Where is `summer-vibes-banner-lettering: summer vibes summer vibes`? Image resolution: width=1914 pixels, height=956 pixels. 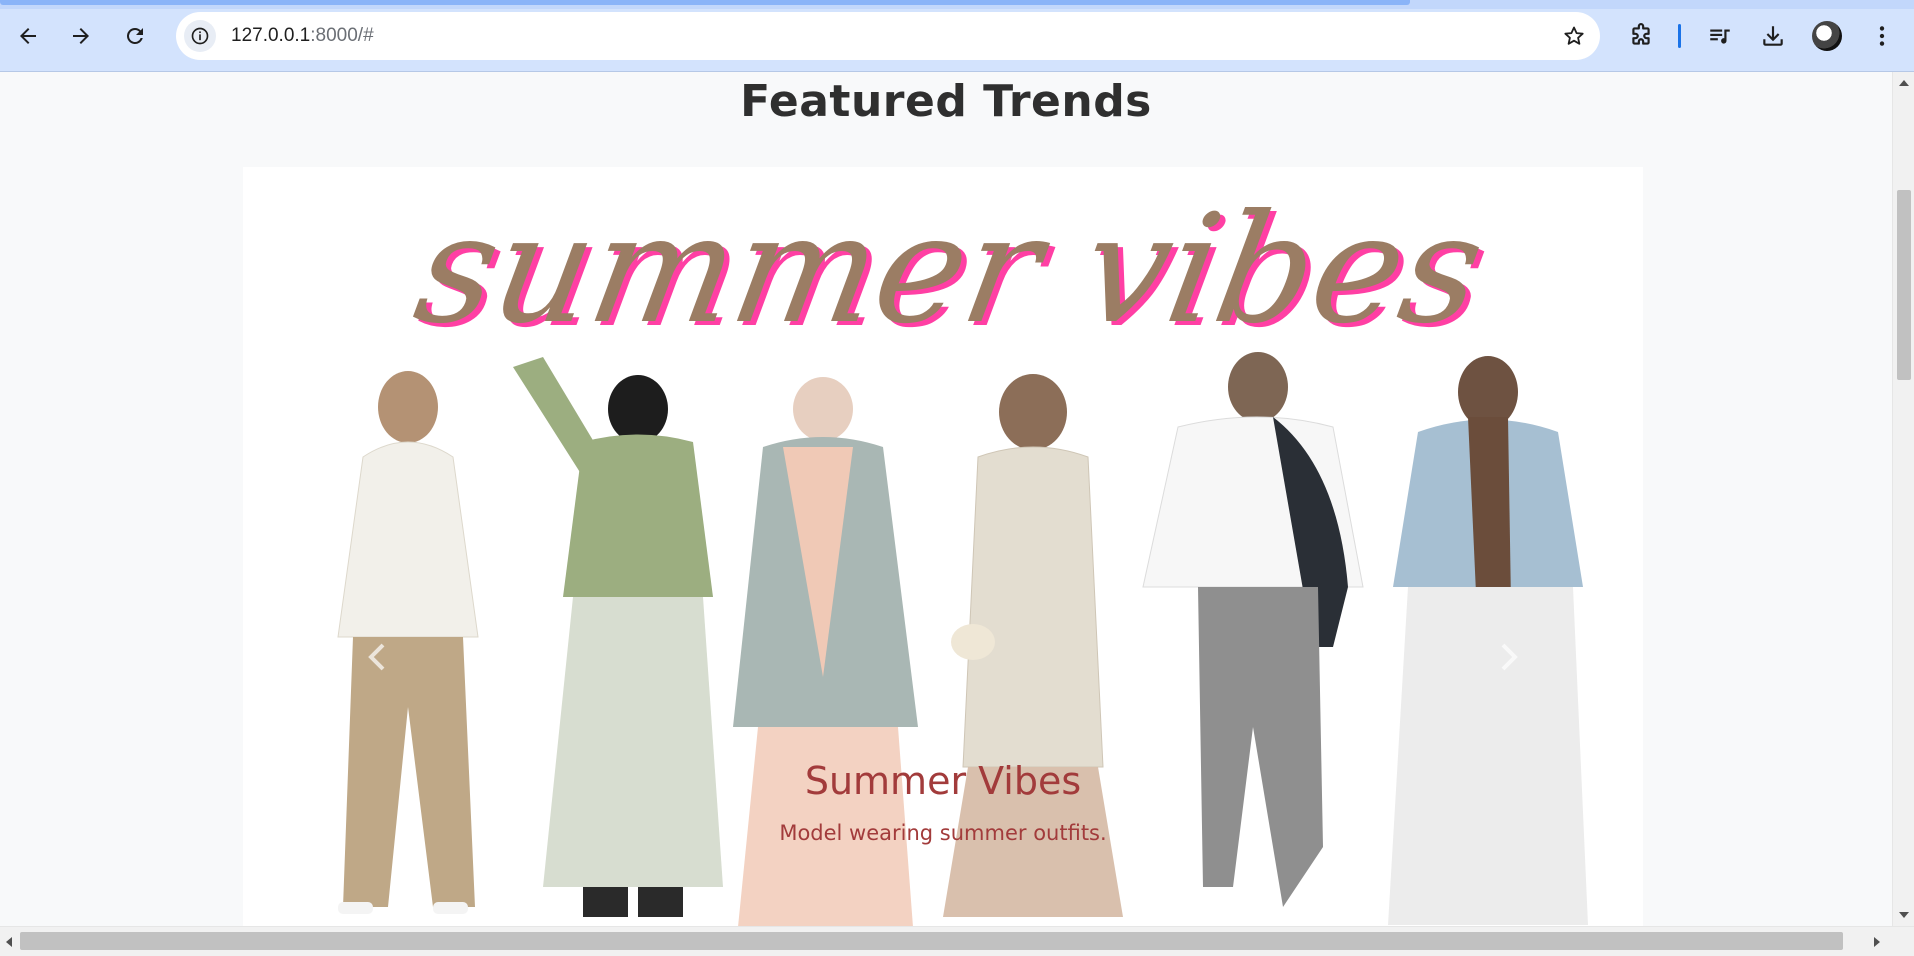
summer-vibes-banner-lettering: summer vibes summer vibes is located at coordinates (952, 269).